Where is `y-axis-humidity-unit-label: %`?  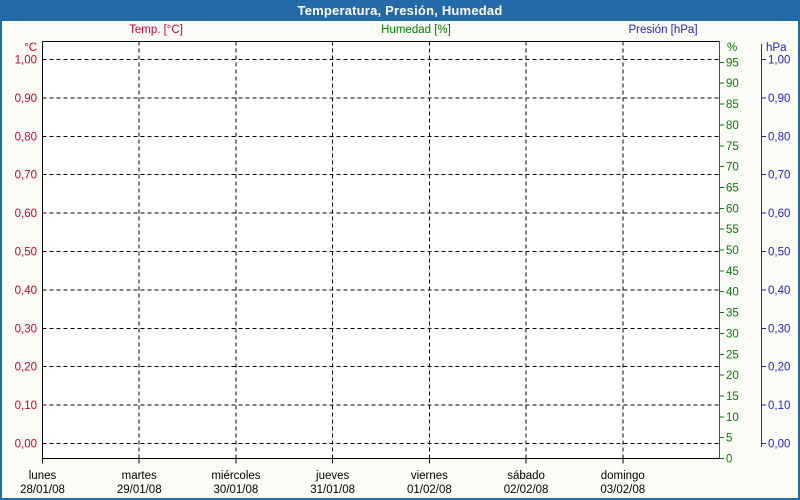
y-axis-humidity-unit-label: % is located at coordinates (732, 48).